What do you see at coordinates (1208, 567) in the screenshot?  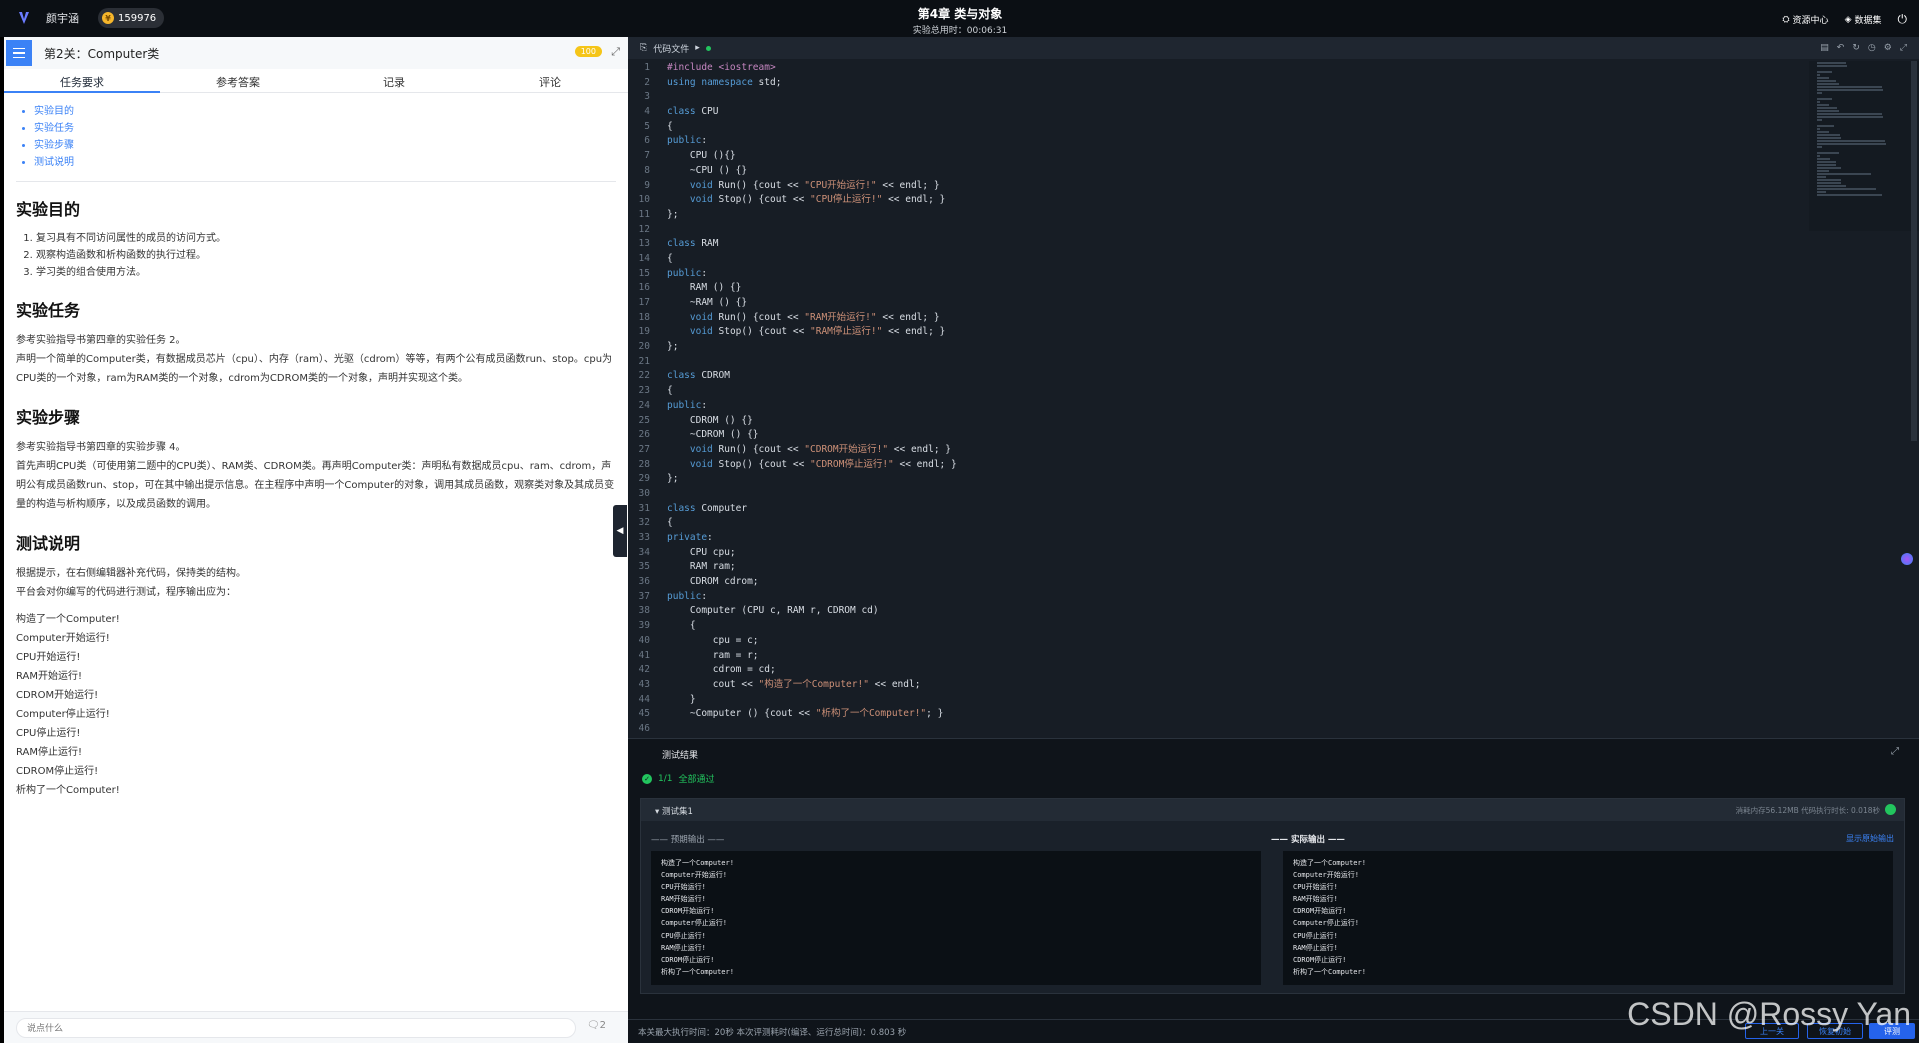 I see `code-line: 35 RAM ram;` at bounding box center [1208, 567].